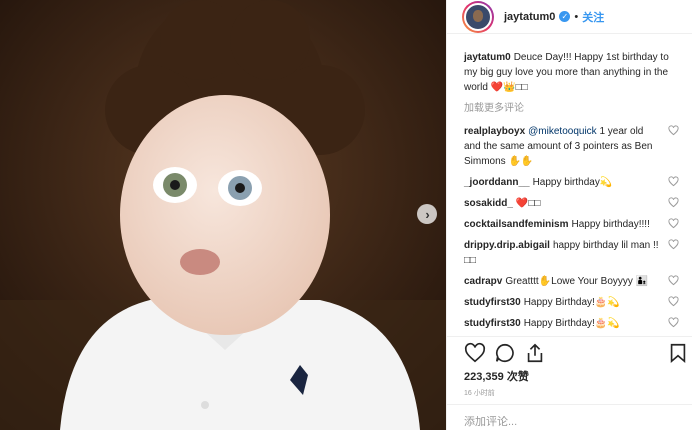 This screenshot has width=692, height=430. Describe the element at coordinates (528, 203) in the screenshot. I see `comment-text: ❤️□□` at that location.